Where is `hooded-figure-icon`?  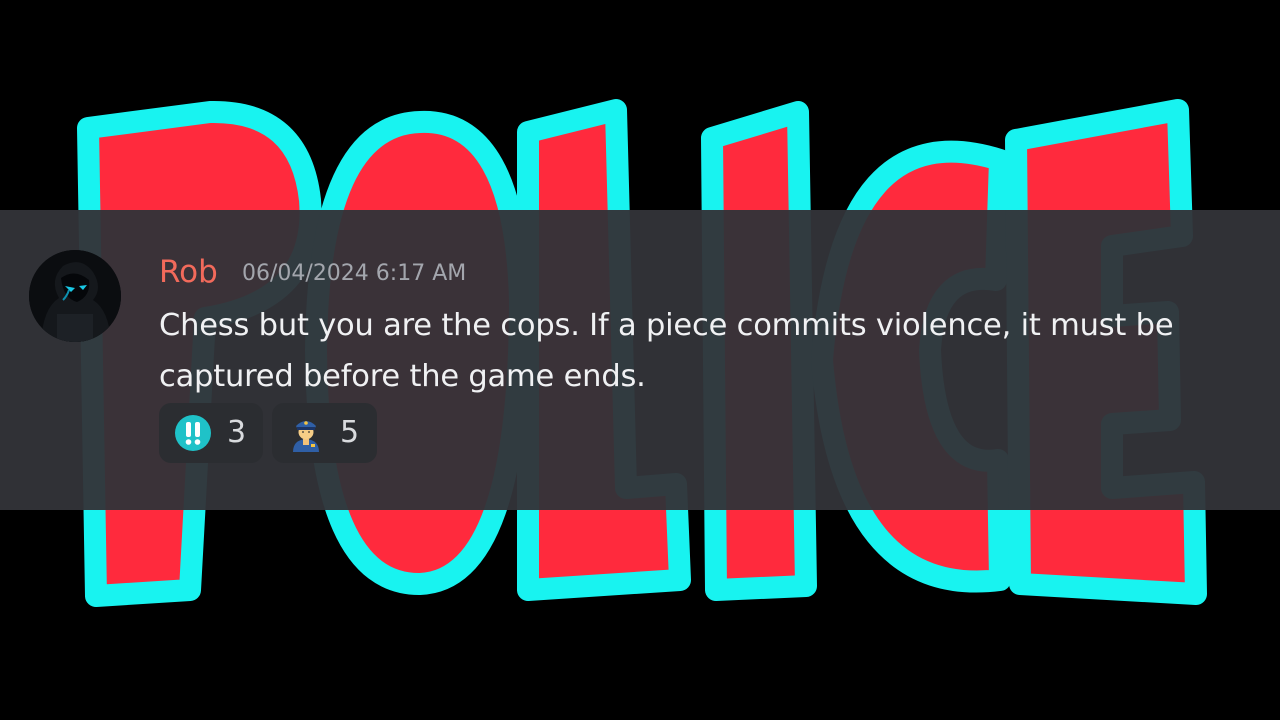 hooded-figure-icon is located at coordinates (75, 296).